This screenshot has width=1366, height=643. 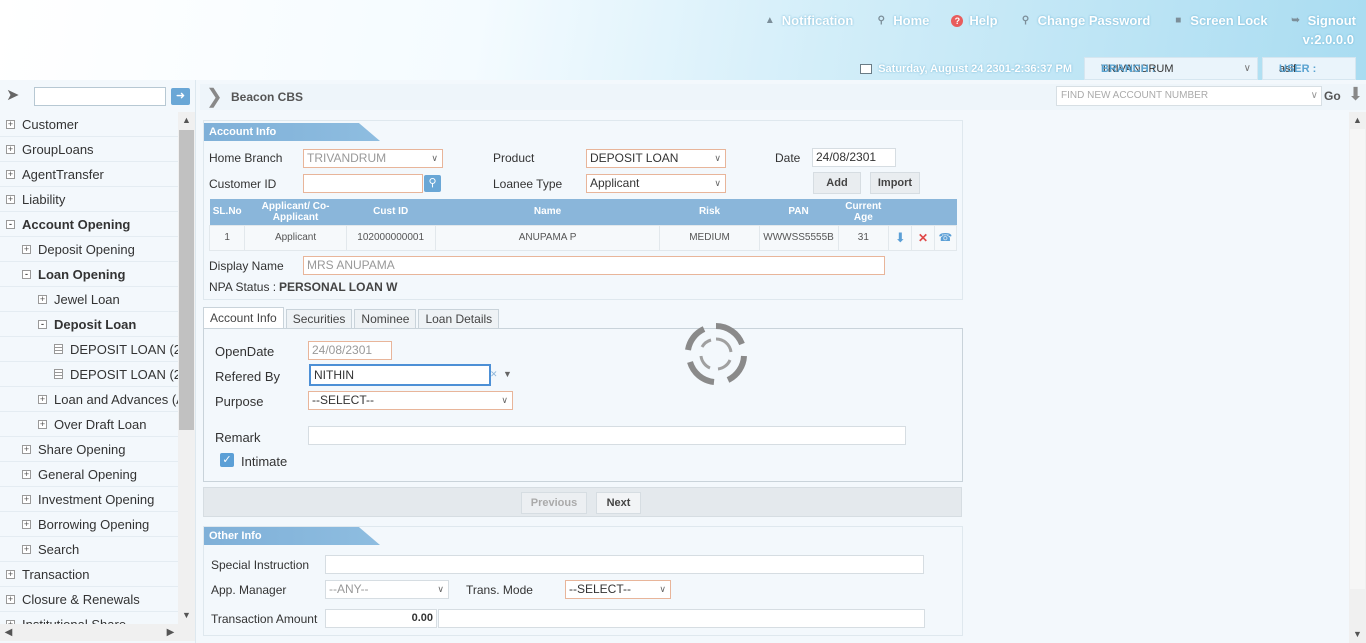 I want to click on tab-loan-details: Loan Details, so click(x=459, y=319).